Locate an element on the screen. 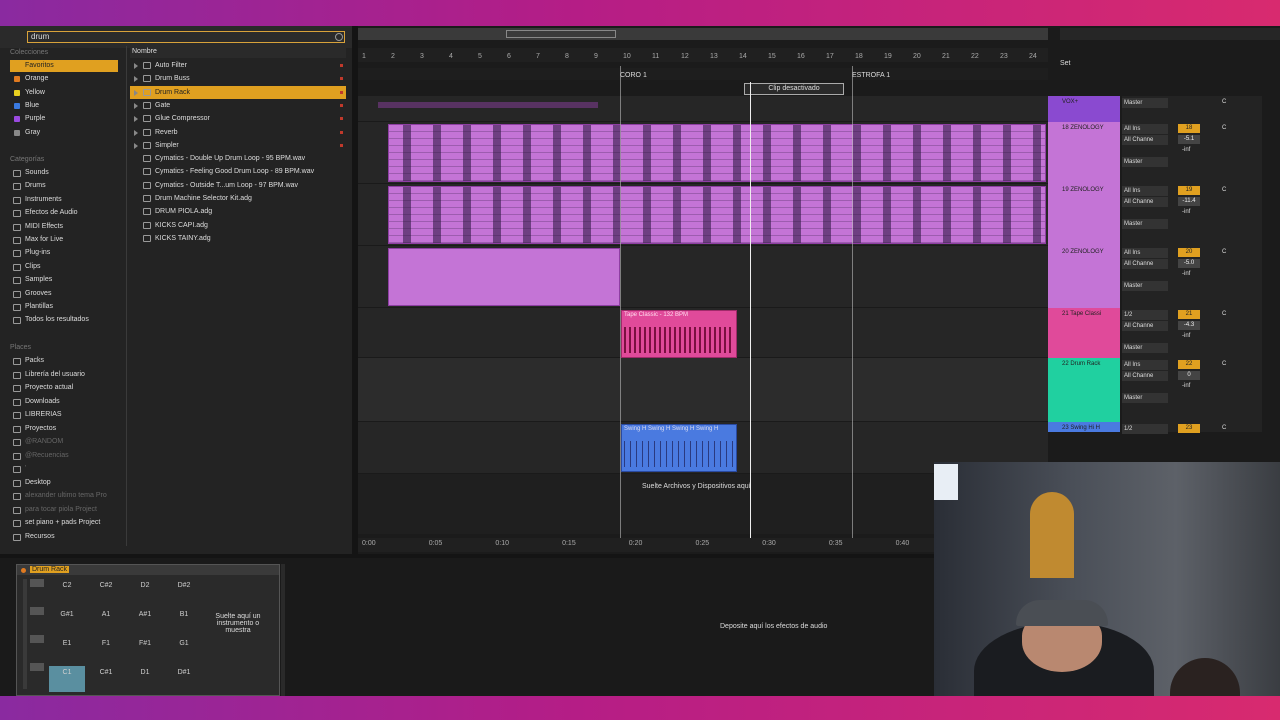  browser-item: Drum Buss is located at coordinates (238, 78).